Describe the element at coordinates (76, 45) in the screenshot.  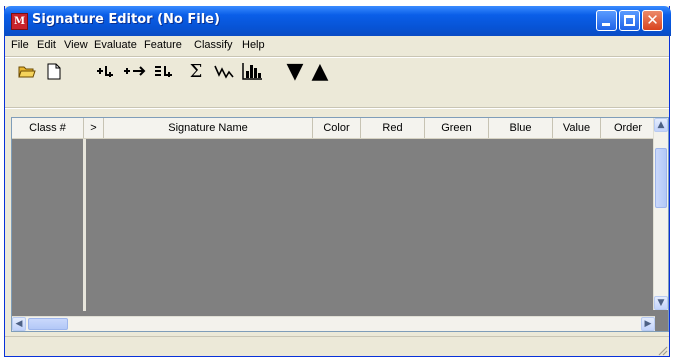
I see `menu-view: View` at that location.